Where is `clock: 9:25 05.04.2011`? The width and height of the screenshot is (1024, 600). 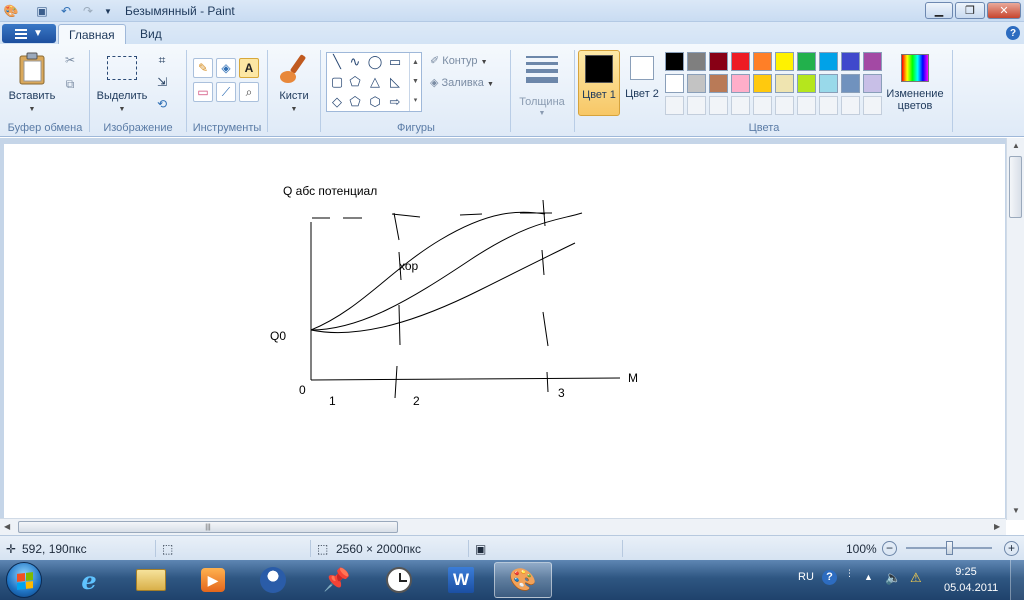 clock: 9:25 05.04.2011 is located at coordinates (971, 583).